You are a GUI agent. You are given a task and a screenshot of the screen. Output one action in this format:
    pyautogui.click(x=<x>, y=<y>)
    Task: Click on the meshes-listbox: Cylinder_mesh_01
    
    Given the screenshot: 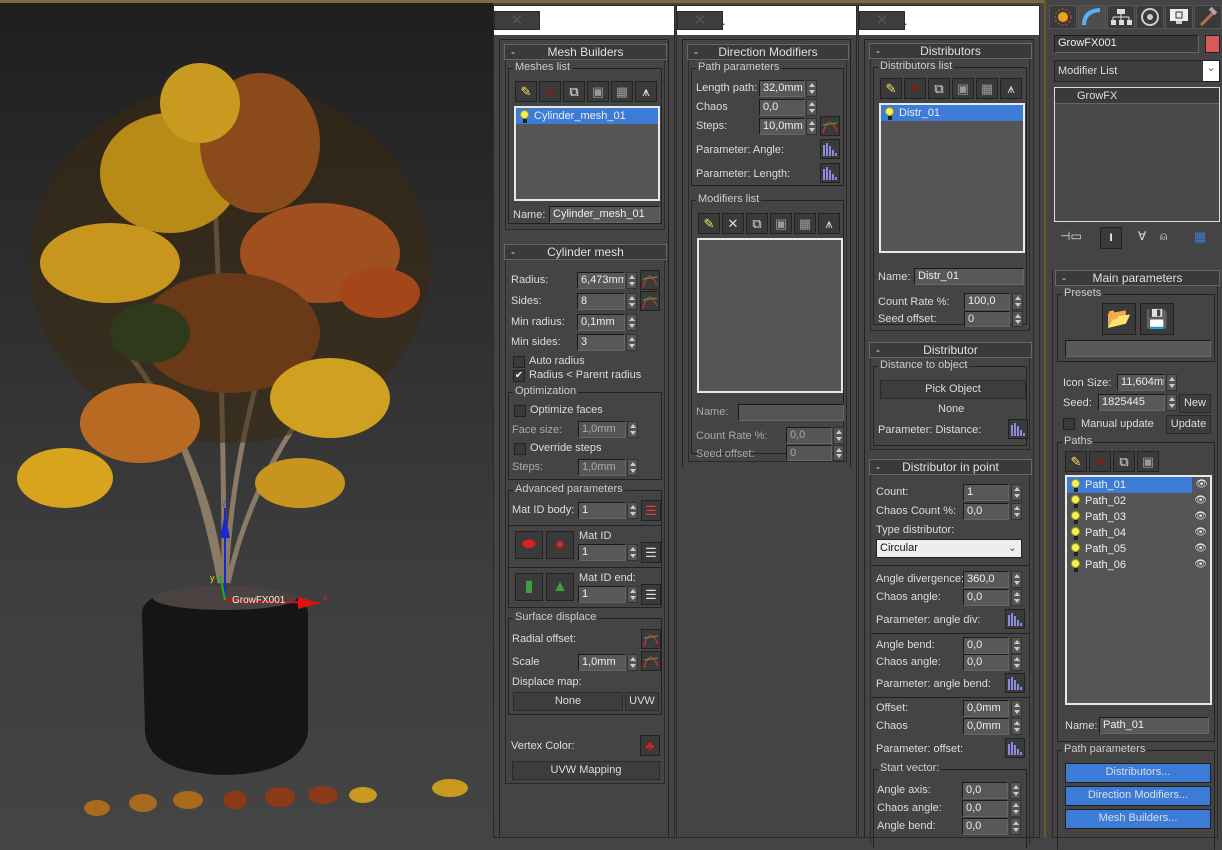 What is the action you would take?
    pyautogui.click(x=587, y=153)
    